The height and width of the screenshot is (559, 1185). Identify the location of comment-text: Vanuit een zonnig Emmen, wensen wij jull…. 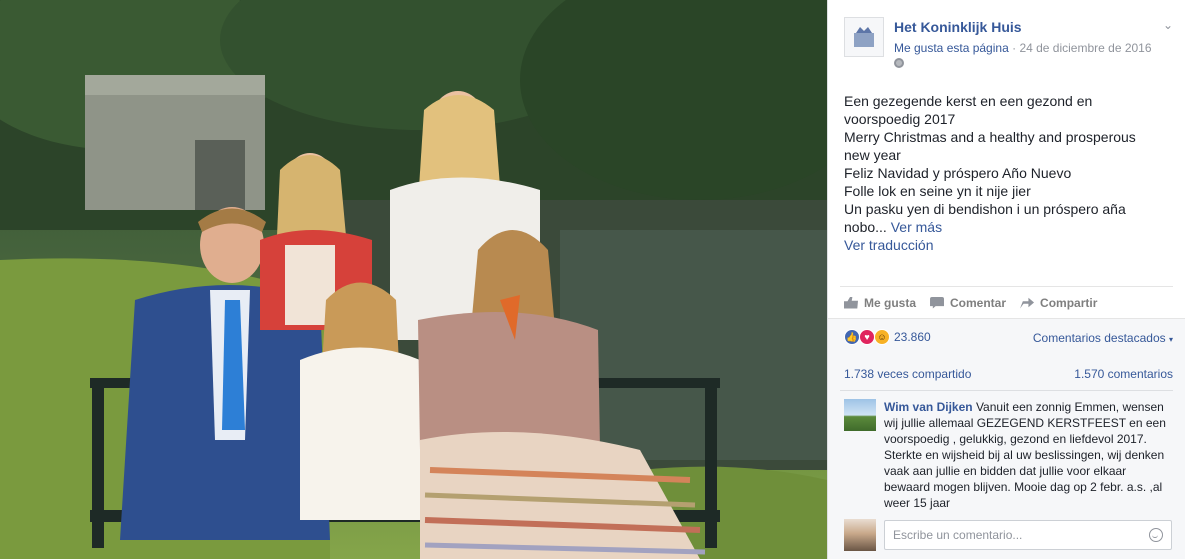
(1025, 455).